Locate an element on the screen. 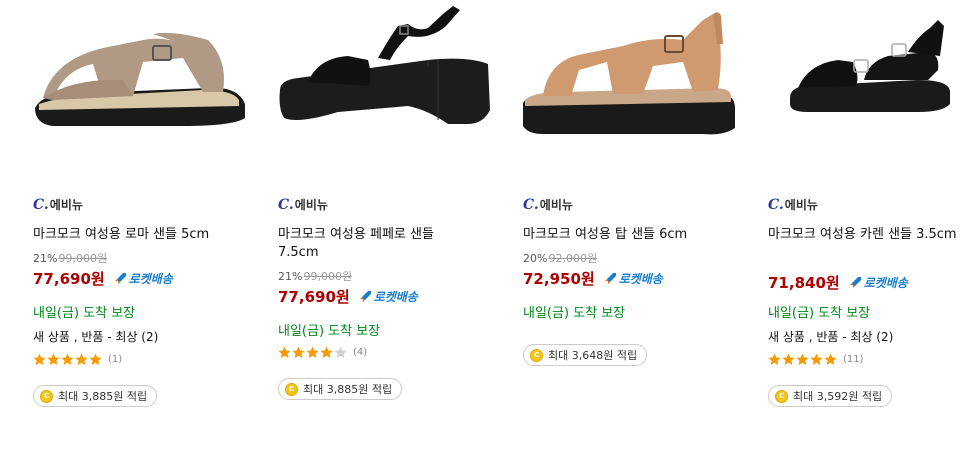  product-title: 마크모크 여성용 페페로 샌들 7.5cm is located at coordinates (378, 244).